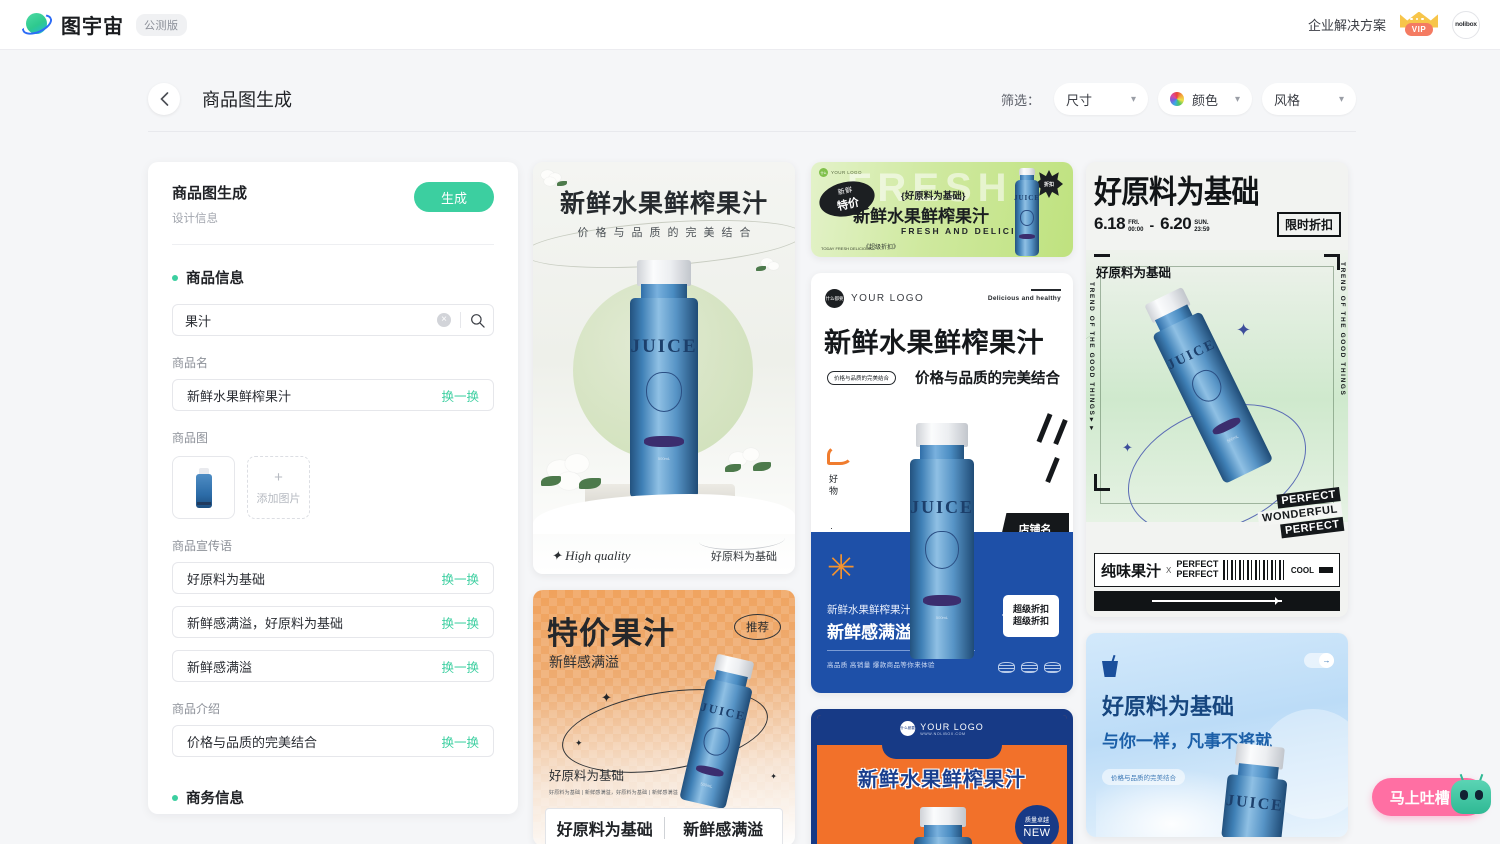  I want to click on section-business-info: 商务信息, so click(333, 797).